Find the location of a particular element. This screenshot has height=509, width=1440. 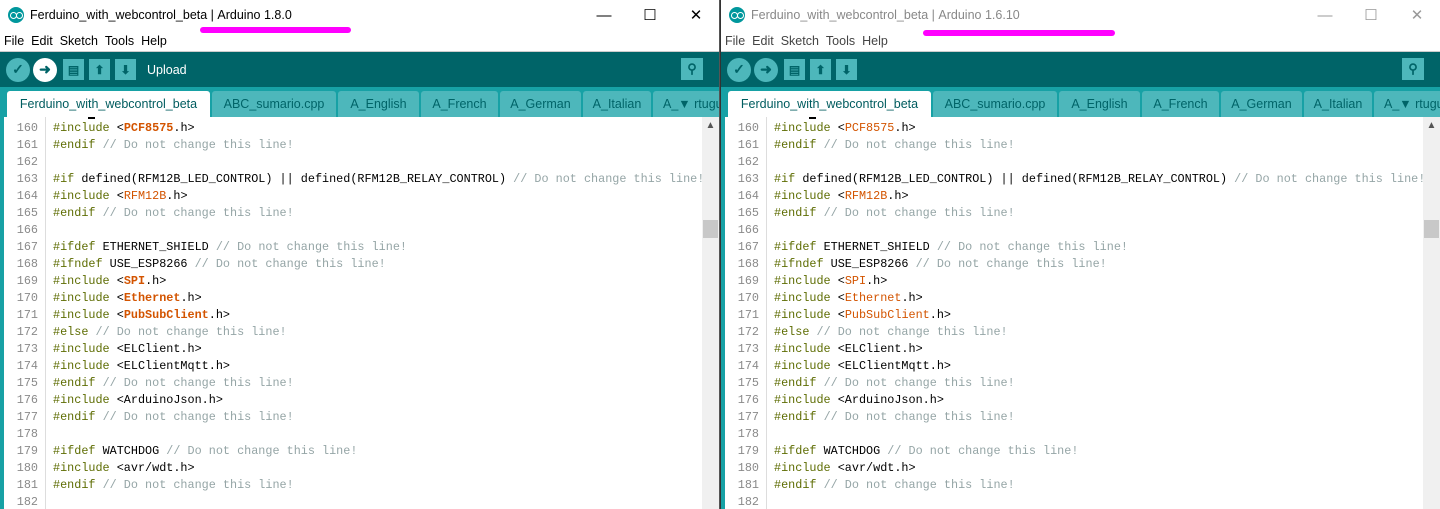

code-token: #if is located at coordinates (785, 179).